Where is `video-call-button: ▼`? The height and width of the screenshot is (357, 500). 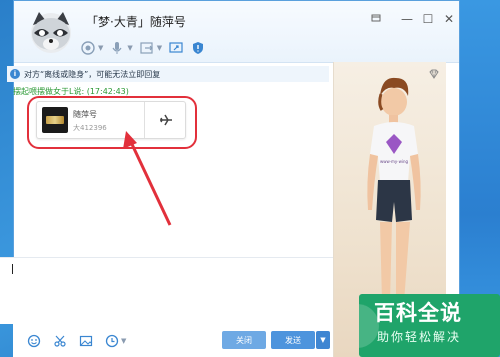 video-call-button: ▼ is located at coordinates (91, 48).